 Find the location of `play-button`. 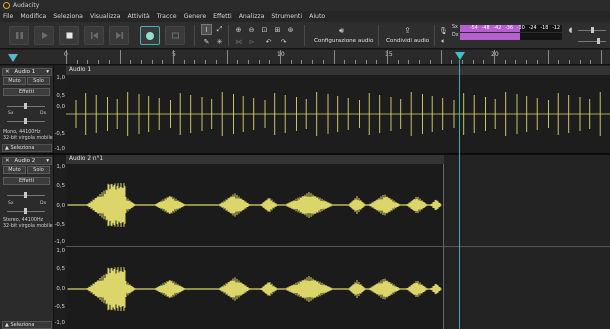

play-button is located at coordinates (44, 35).